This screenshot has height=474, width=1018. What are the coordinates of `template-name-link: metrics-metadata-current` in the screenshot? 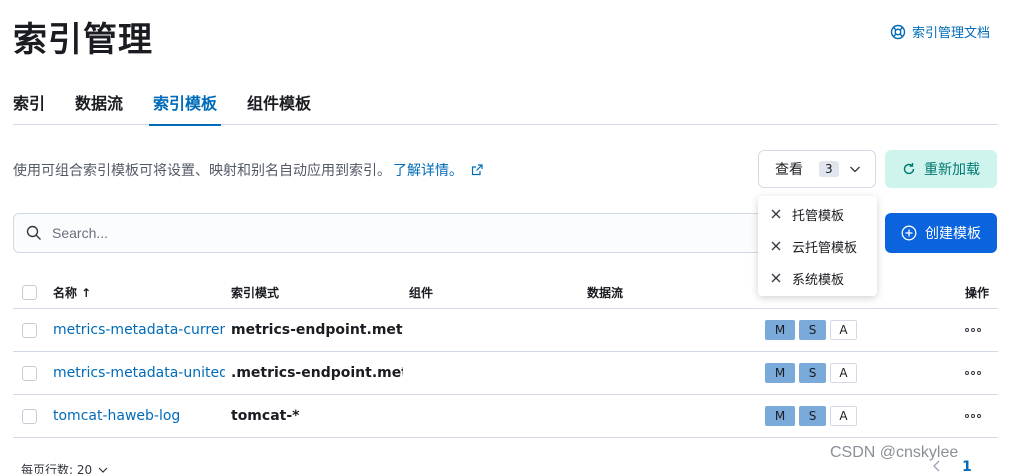 It's located at (139, 330).